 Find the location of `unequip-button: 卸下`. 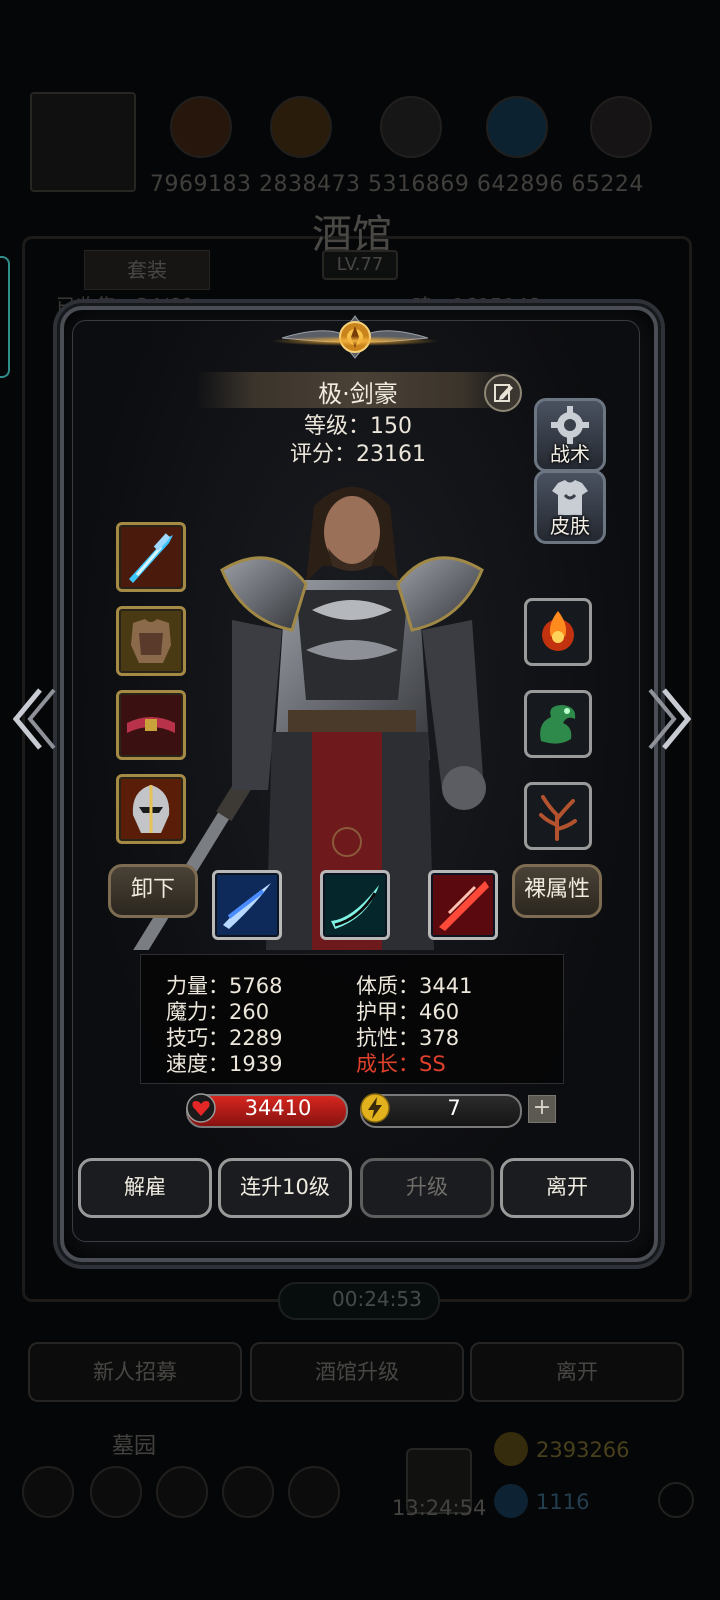

unequip-button: 卸下 is located at coordinates (153, 891).